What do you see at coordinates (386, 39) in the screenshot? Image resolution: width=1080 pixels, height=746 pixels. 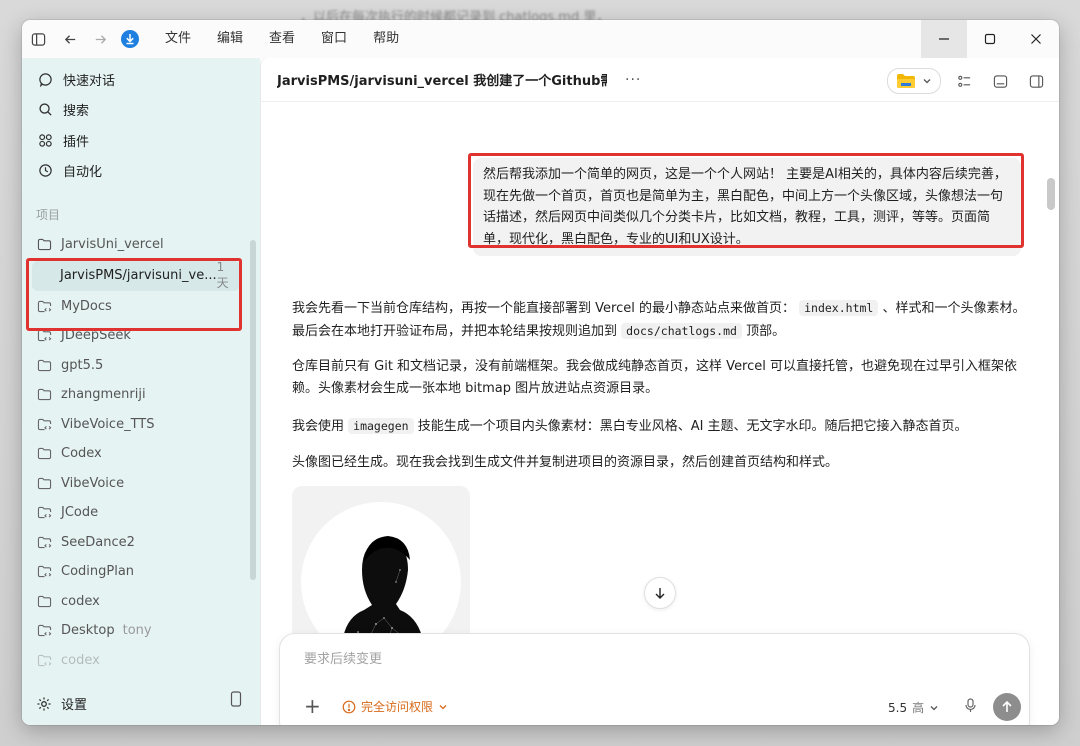 I see `menu-help: 帮助` at bounding box center [386, 39].